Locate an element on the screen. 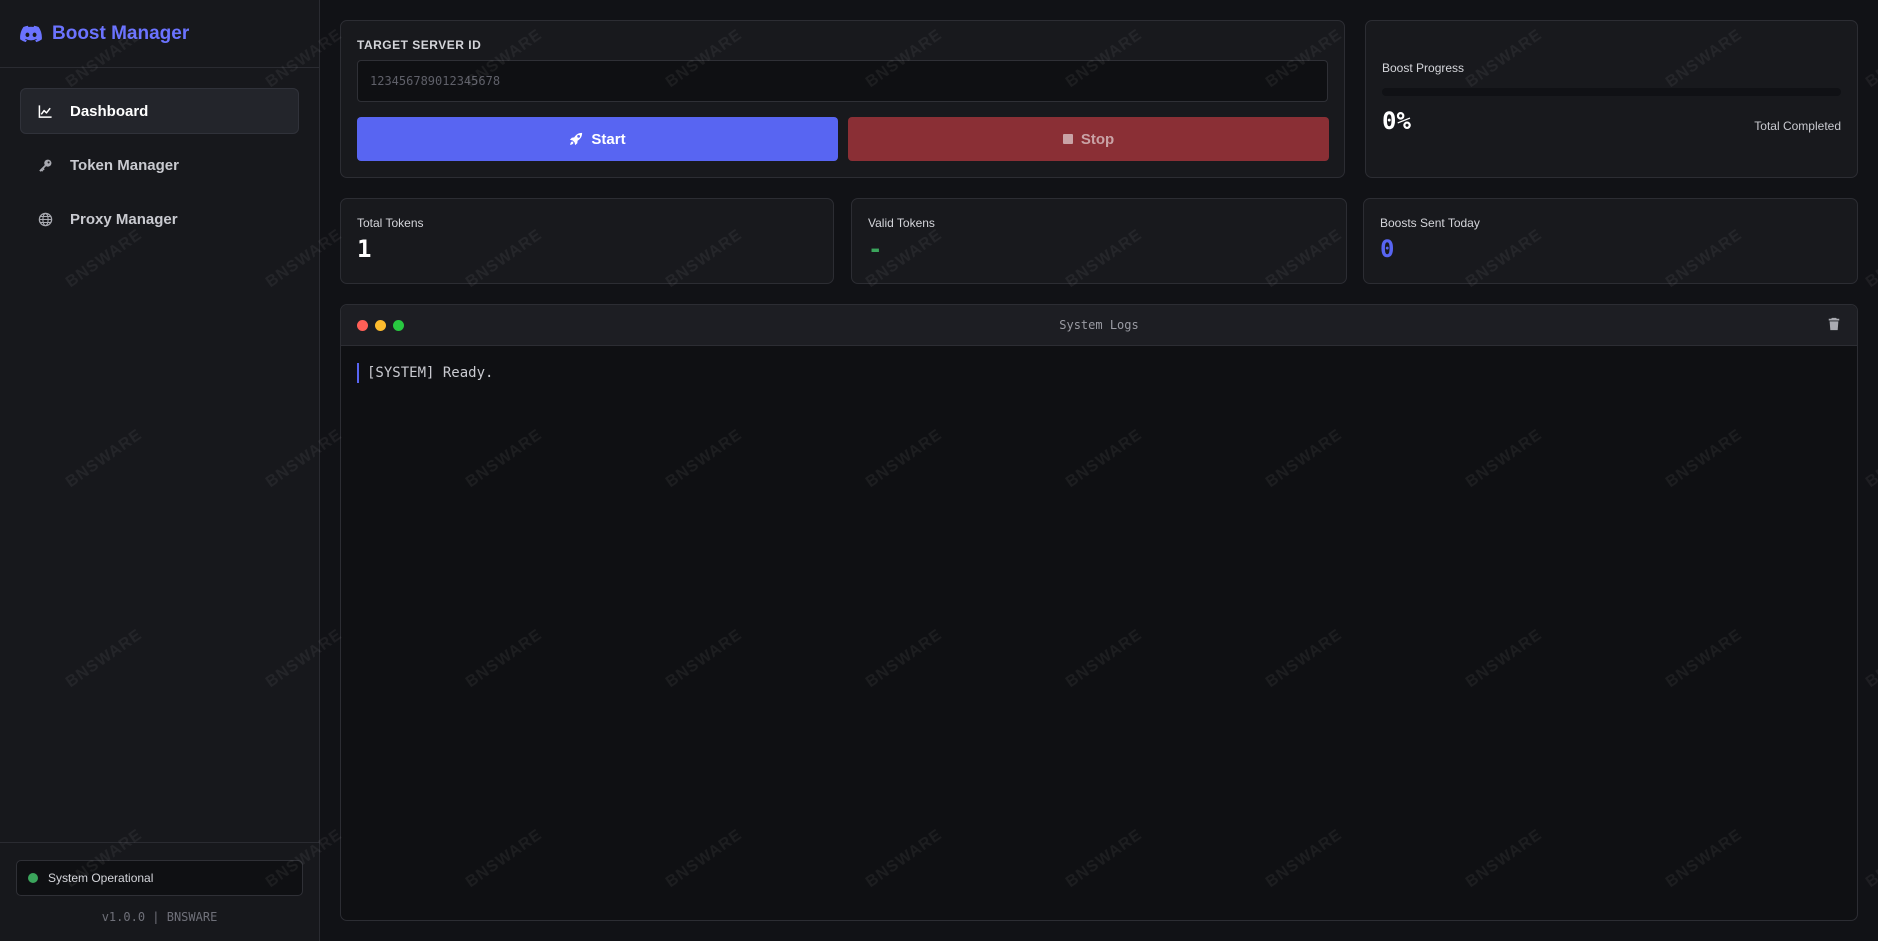  sidebar-nav: Dashboard Token Manager Proxy Manager is located at coordinates (159, 155).